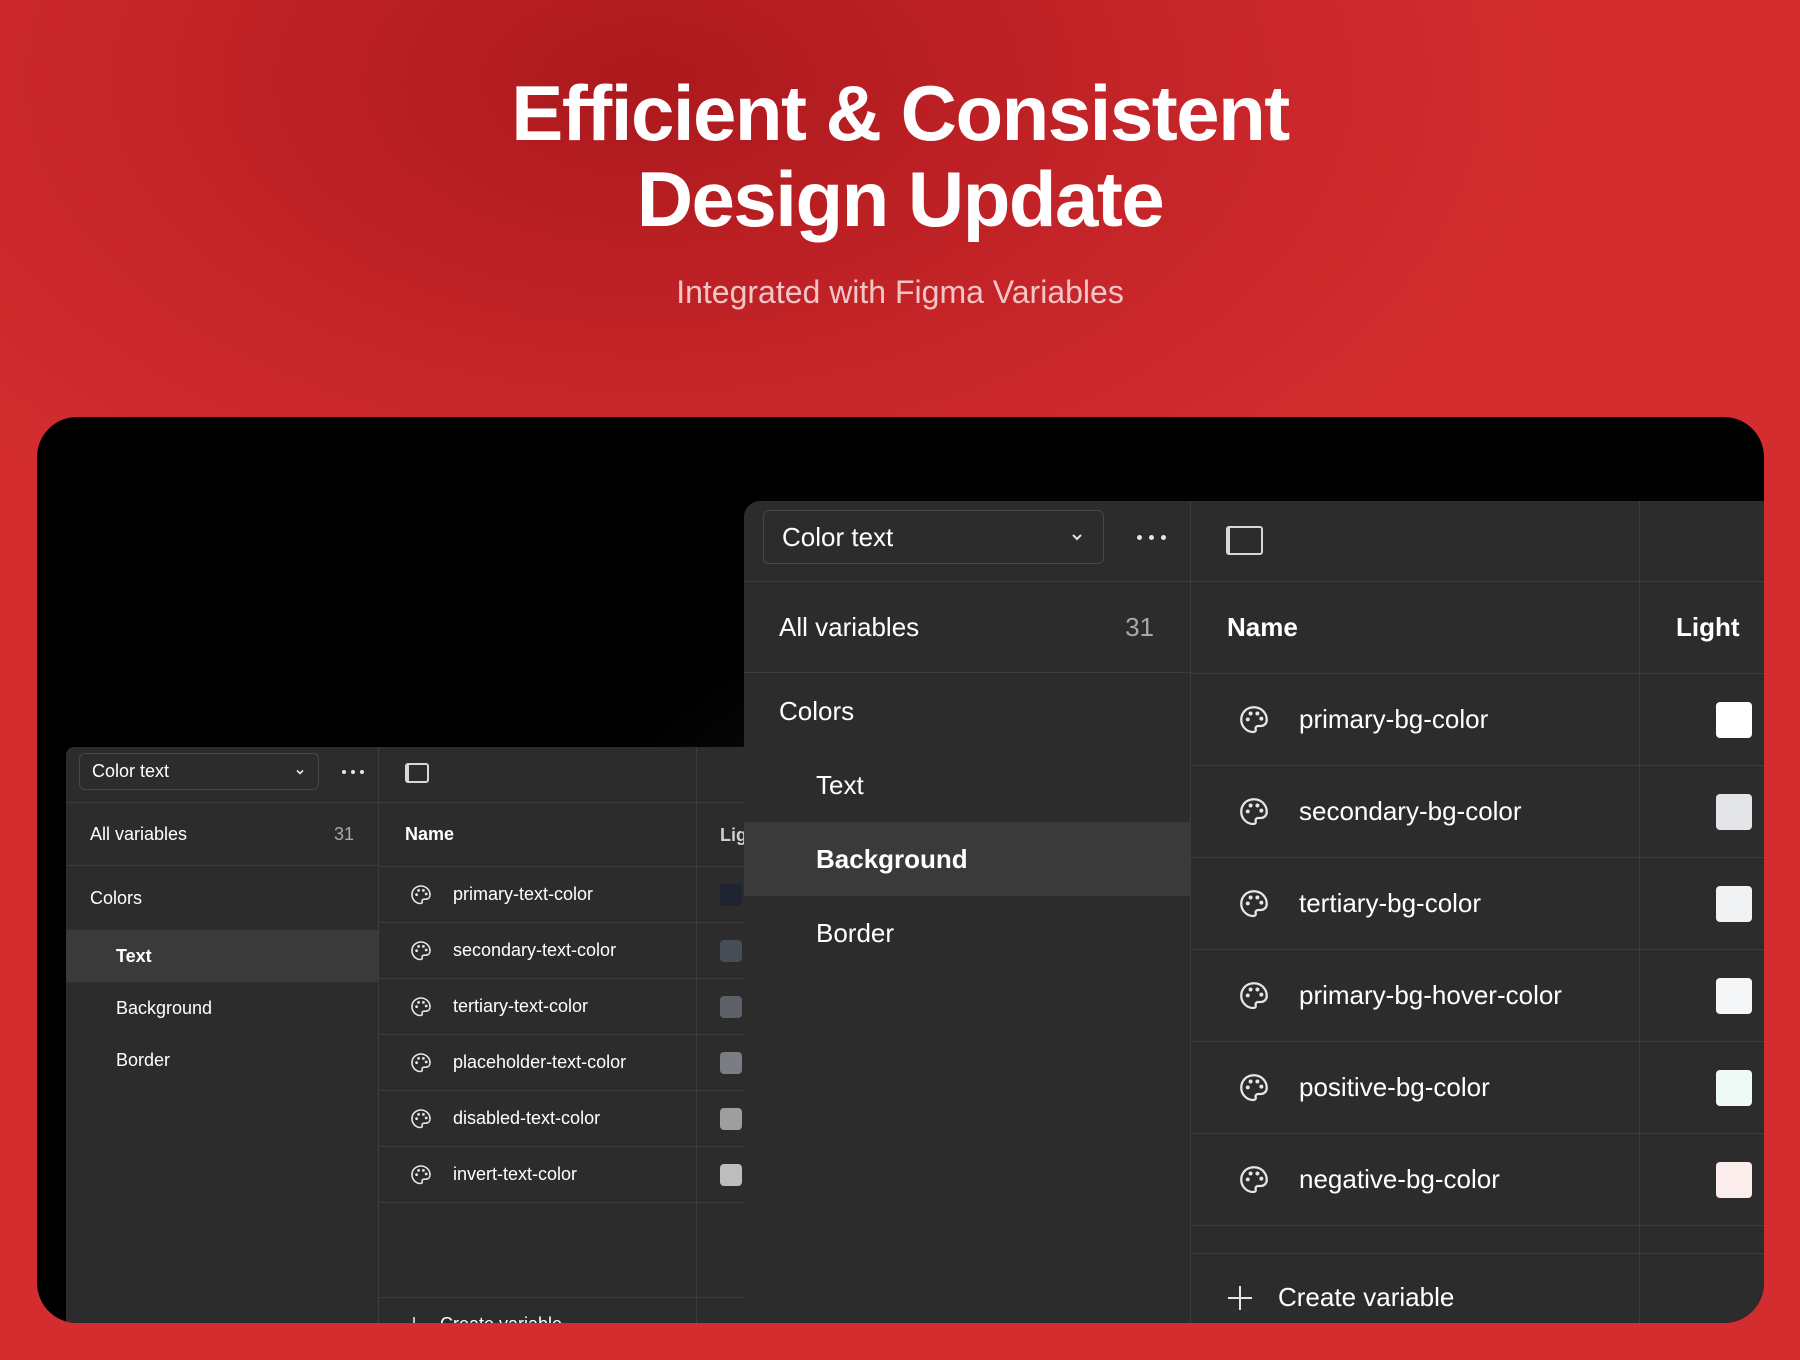 The height and width of the screenshot is (1360, 1800). What do you see at coordinates (840, 784) in the screenshot?
I see `front-group-text-label: Text` at bounding box center [840, 784].